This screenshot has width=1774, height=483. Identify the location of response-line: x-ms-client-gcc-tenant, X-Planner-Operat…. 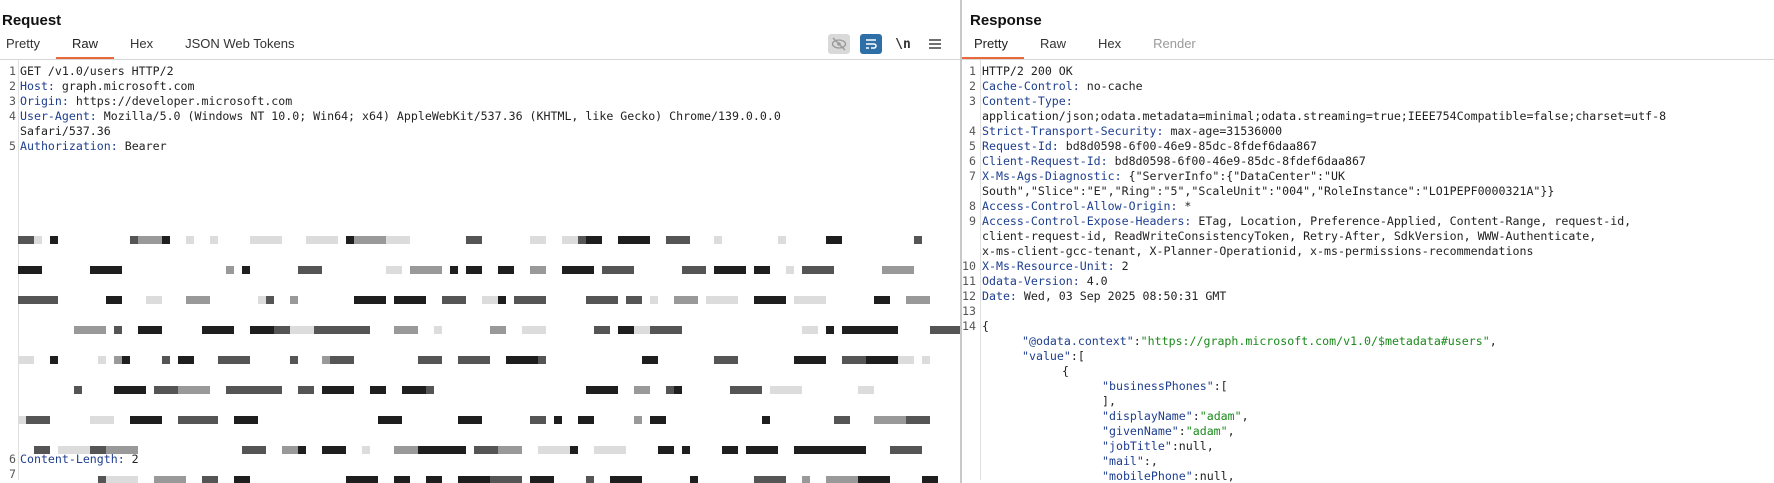
(1258, 251).